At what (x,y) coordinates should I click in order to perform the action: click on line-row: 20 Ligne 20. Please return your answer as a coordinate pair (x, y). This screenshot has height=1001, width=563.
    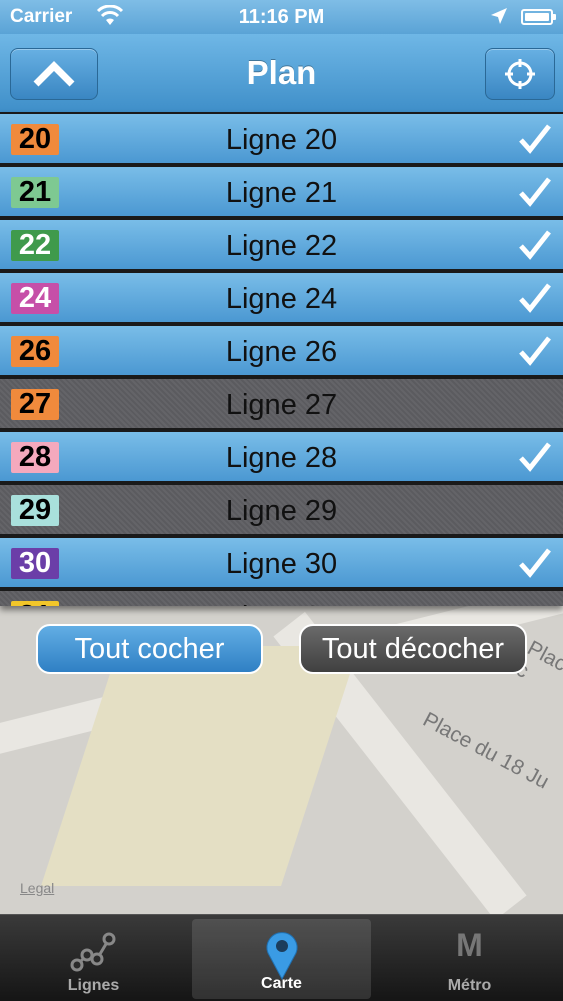
    Looking at the image, I should click on (281, 138).